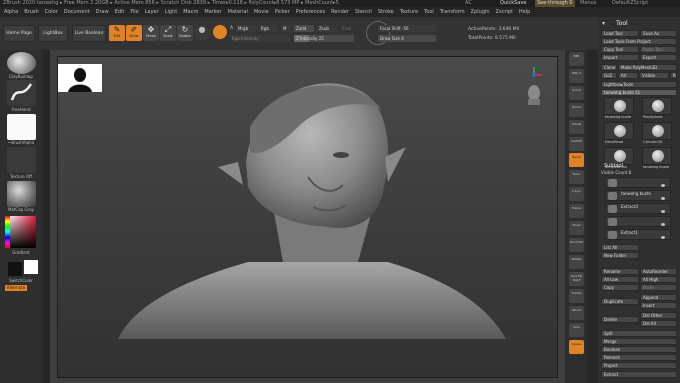 This screenshot has width=680, height=383. Describe the element at coordinates (134, 33) in the screenshot. I see `draw-button: ✐ Draw` at that location.